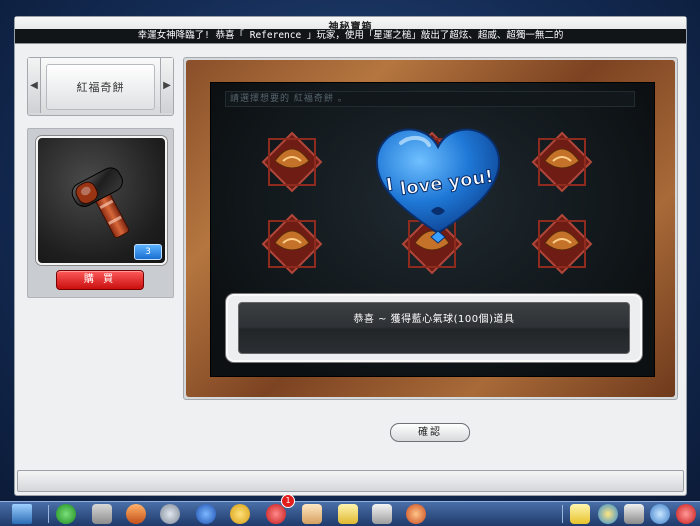 The width and height of the screenshot is (700, 526). I want to click on result-message-box: 恭喜 ~ 獲得藍心氣球(100個)道具, so click(434, 328).